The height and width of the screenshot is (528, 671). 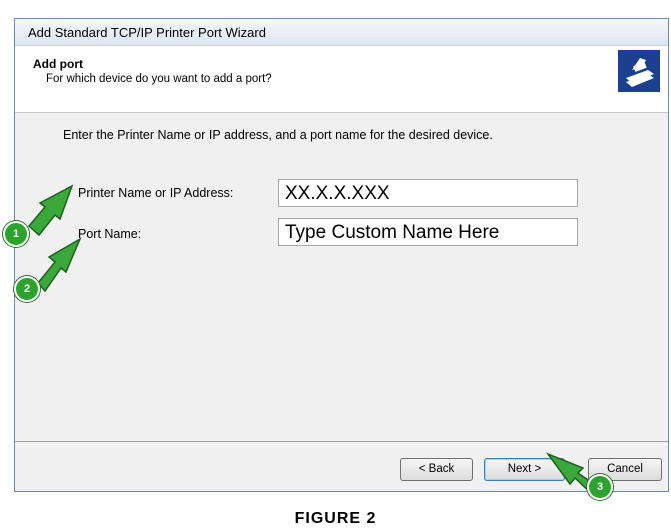 What do you see at coordinates (600, 487) in the screenshot?
I see `callout-badge-3: 3` at bounding box center [600, 487].